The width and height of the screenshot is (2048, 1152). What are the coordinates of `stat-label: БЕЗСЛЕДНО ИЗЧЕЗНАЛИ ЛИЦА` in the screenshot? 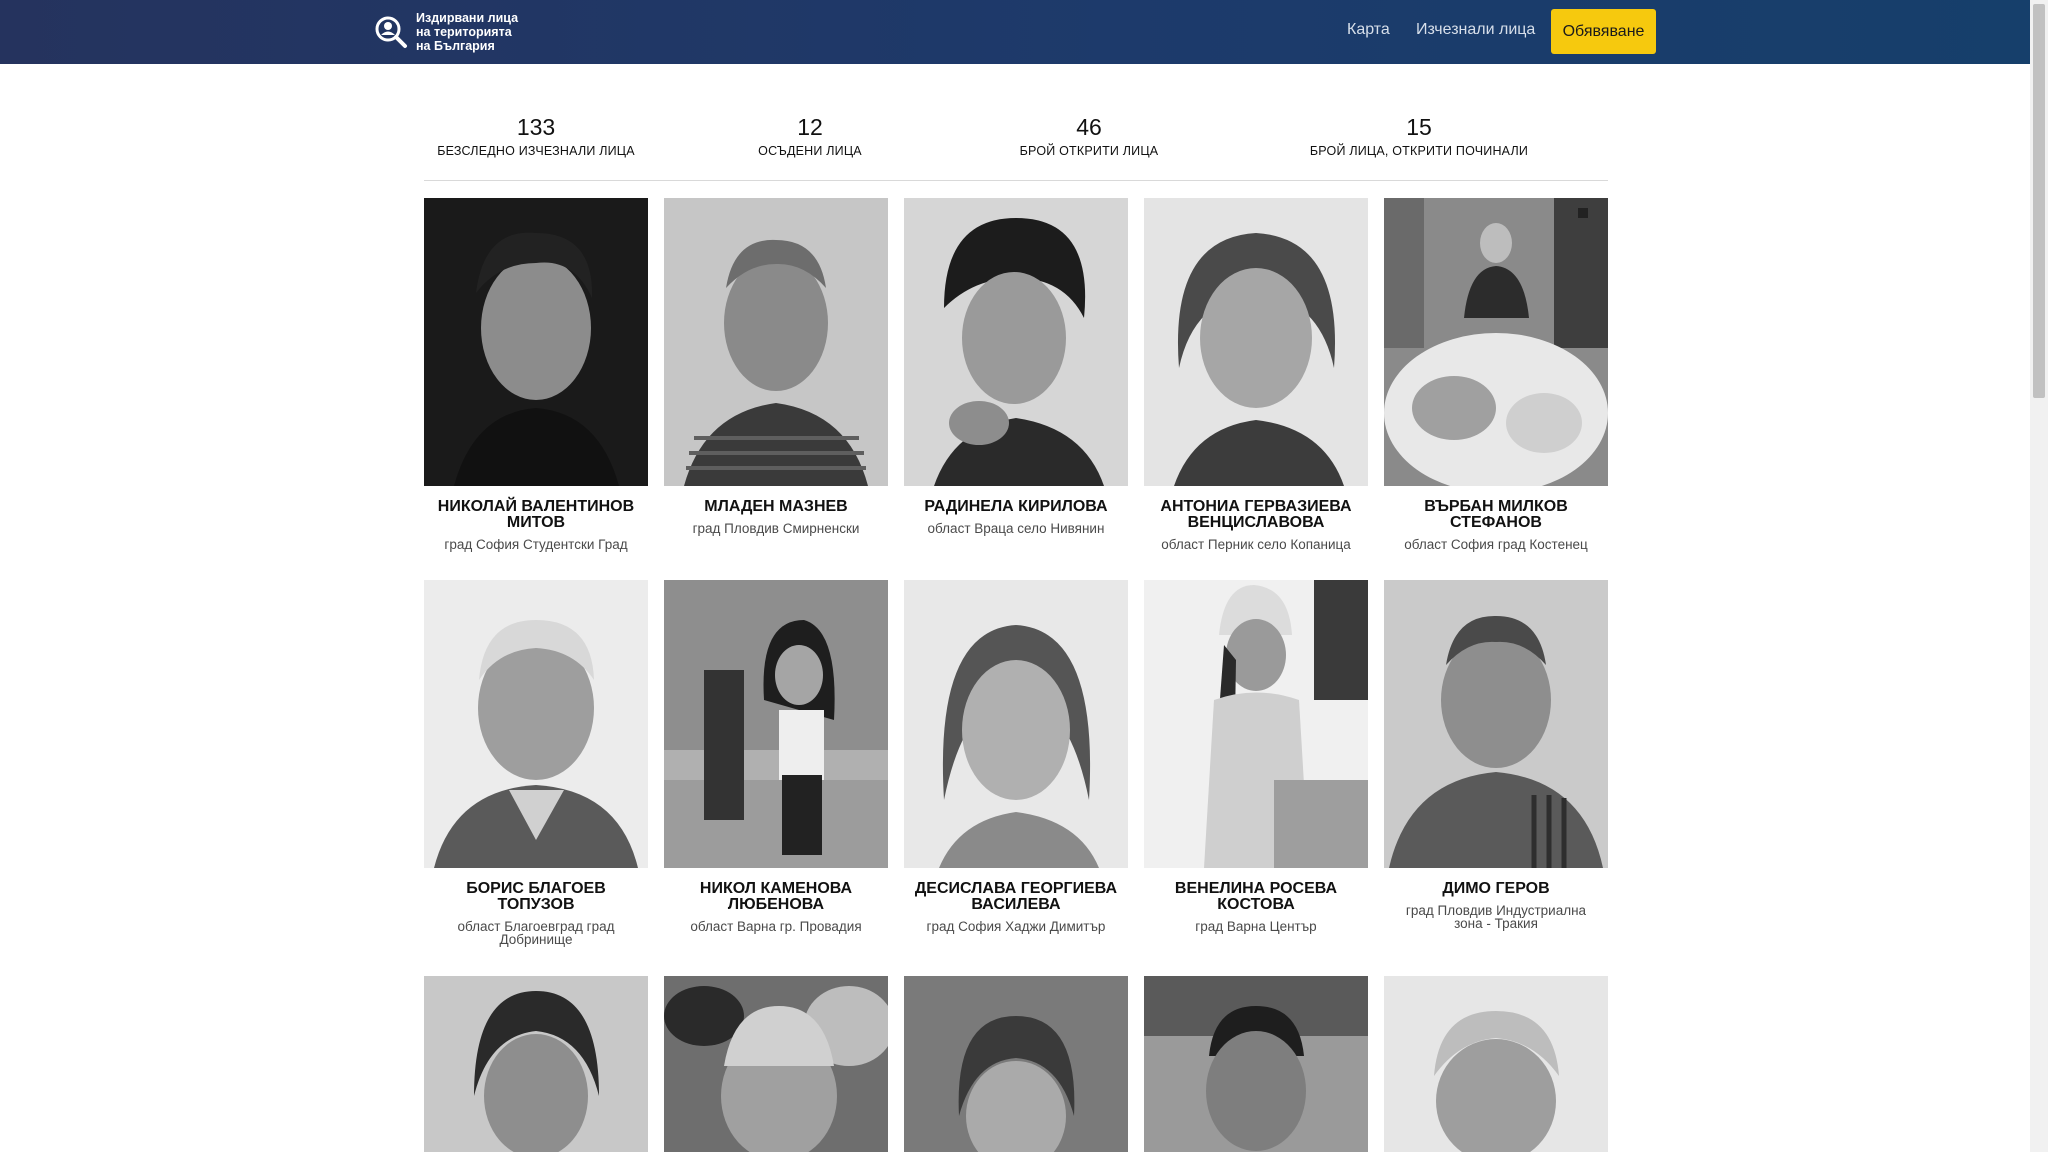 It's located at (536, 151).